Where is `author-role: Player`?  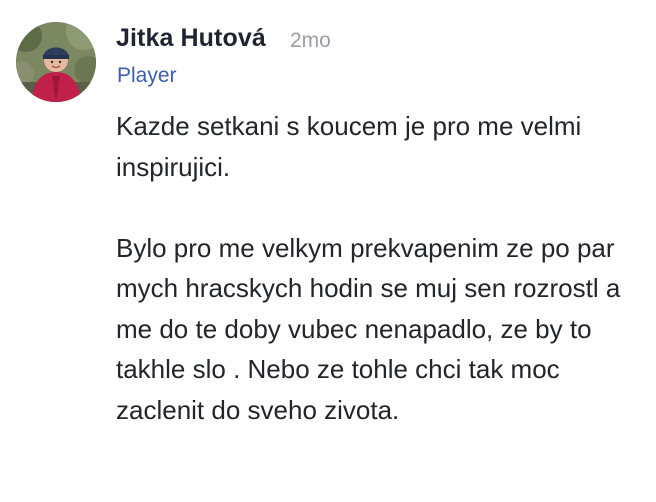
author-role: Player is located at coordinates (147, 75).